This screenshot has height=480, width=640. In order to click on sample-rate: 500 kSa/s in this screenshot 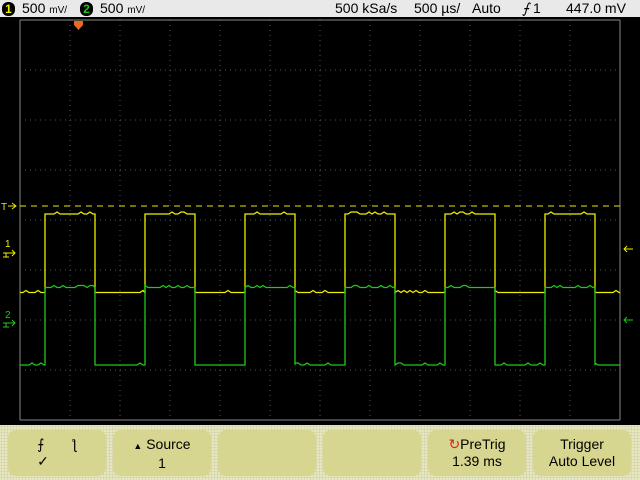, I will do `click(366, 8)`.